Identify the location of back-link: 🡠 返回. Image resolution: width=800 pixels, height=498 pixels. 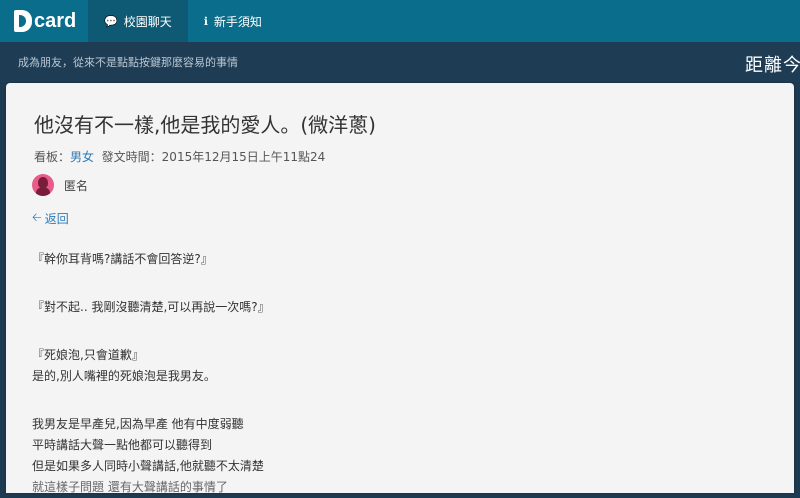
(50, 218).